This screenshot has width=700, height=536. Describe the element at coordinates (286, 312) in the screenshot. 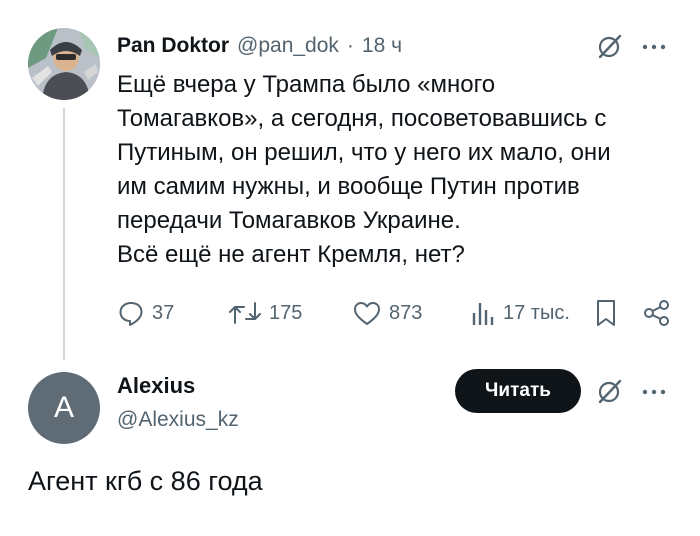

I see `repost-count: 175` at that location.